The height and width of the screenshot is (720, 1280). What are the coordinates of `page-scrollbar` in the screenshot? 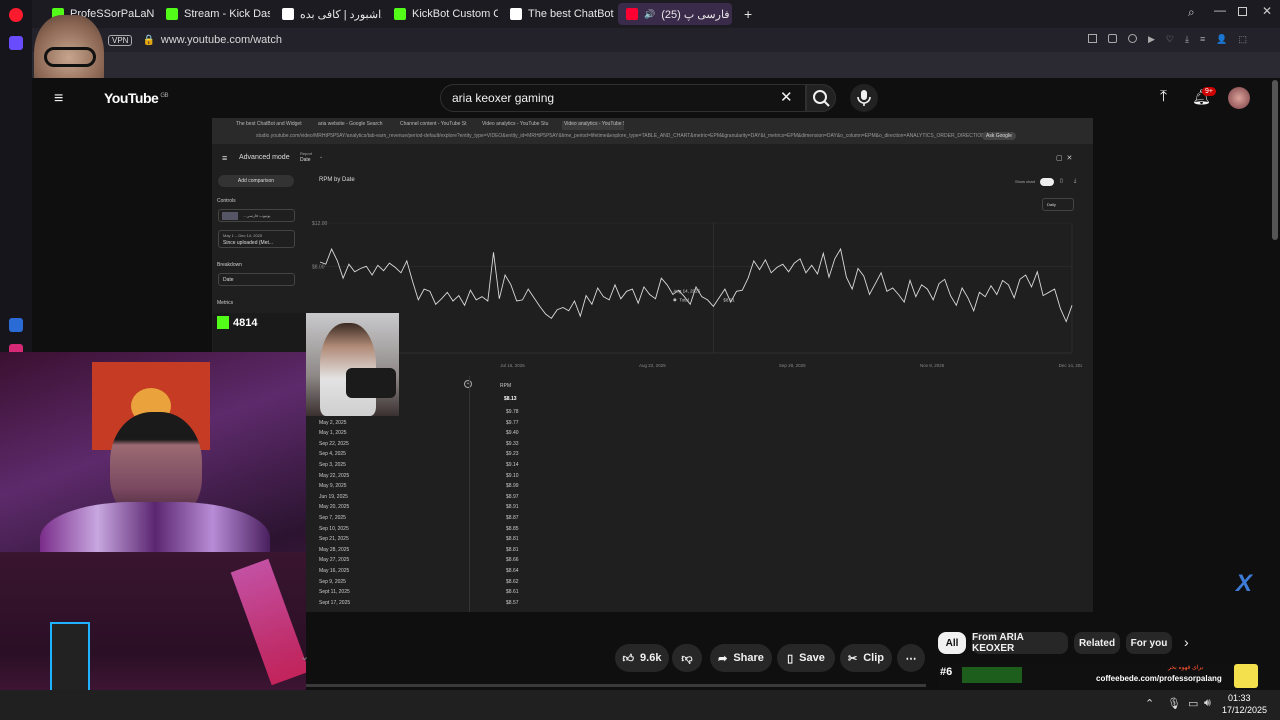 It's located at (1275, 160).